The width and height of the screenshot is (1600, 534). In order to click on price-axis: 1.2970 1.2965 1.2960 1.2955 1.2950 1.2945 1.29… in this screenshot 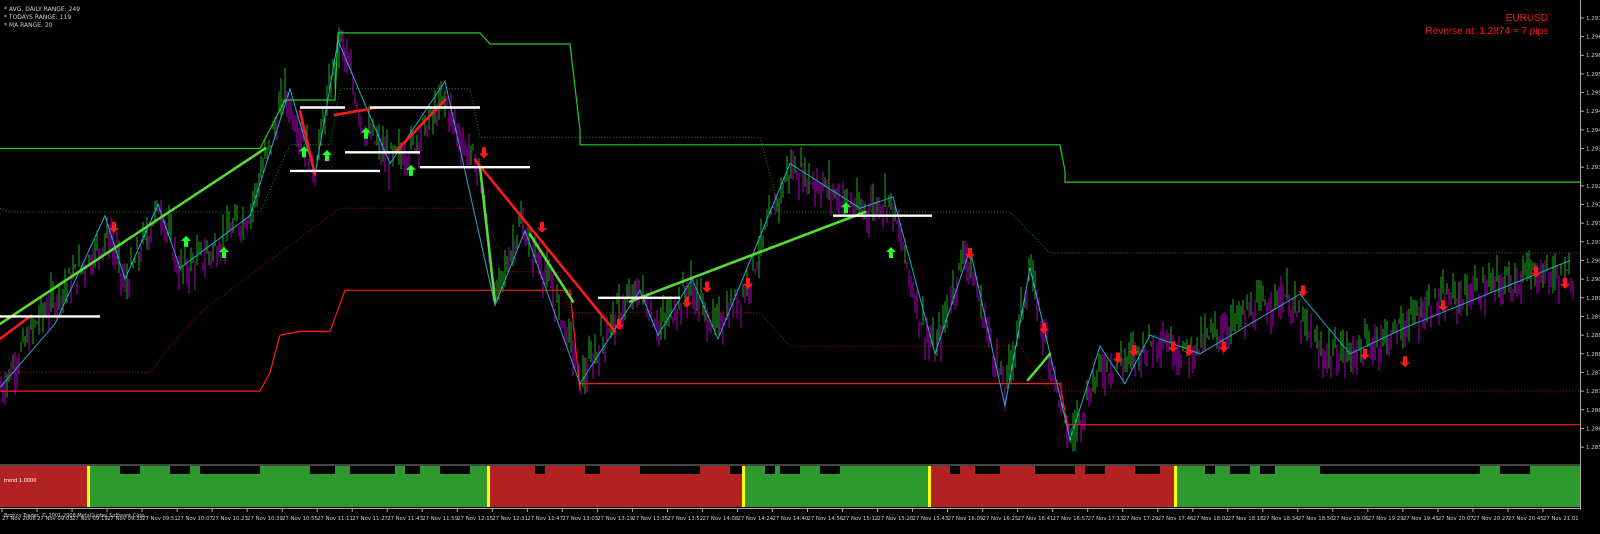, I will do `click(1590, 255)`.